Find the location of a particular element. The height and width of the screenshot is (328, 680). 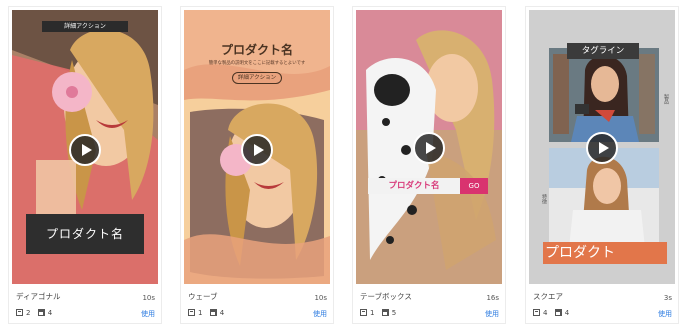

template-info: スクエア 3s 4 4 使用 is located at coordinates (602, 305).